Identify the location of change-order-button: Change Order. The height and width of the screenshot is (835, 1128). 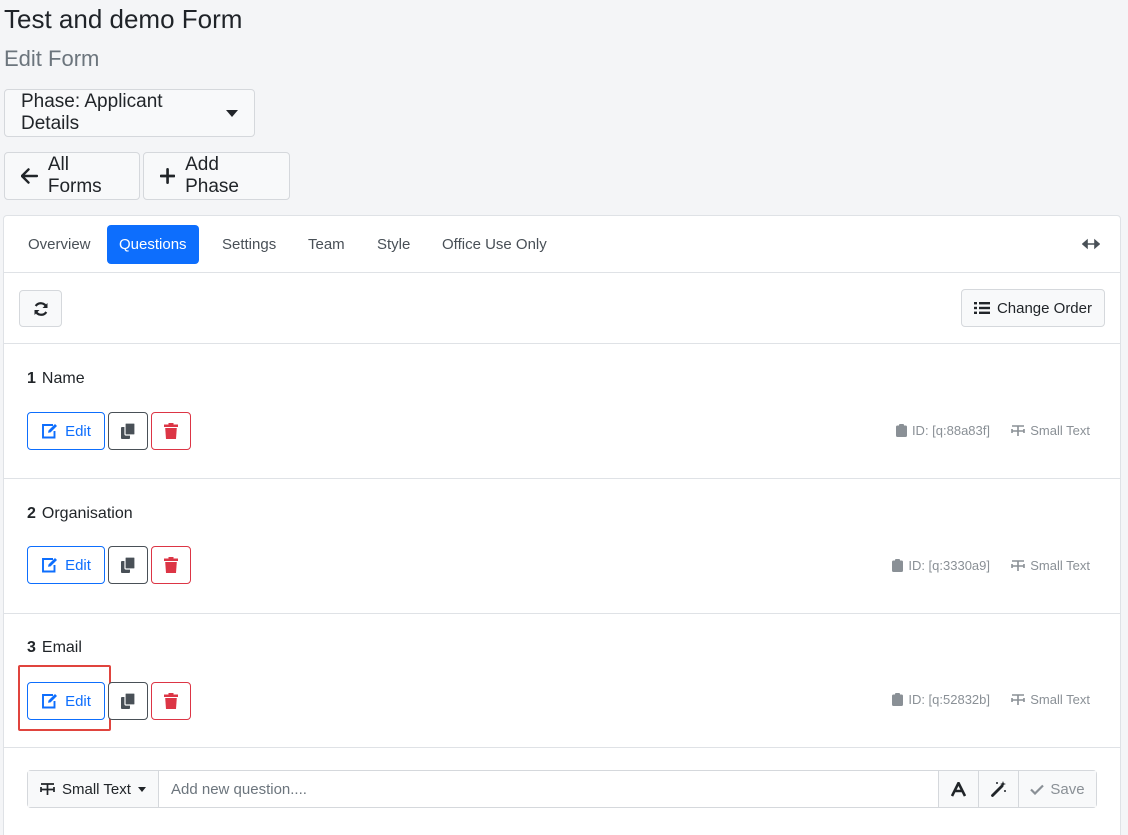
(1032, 308).